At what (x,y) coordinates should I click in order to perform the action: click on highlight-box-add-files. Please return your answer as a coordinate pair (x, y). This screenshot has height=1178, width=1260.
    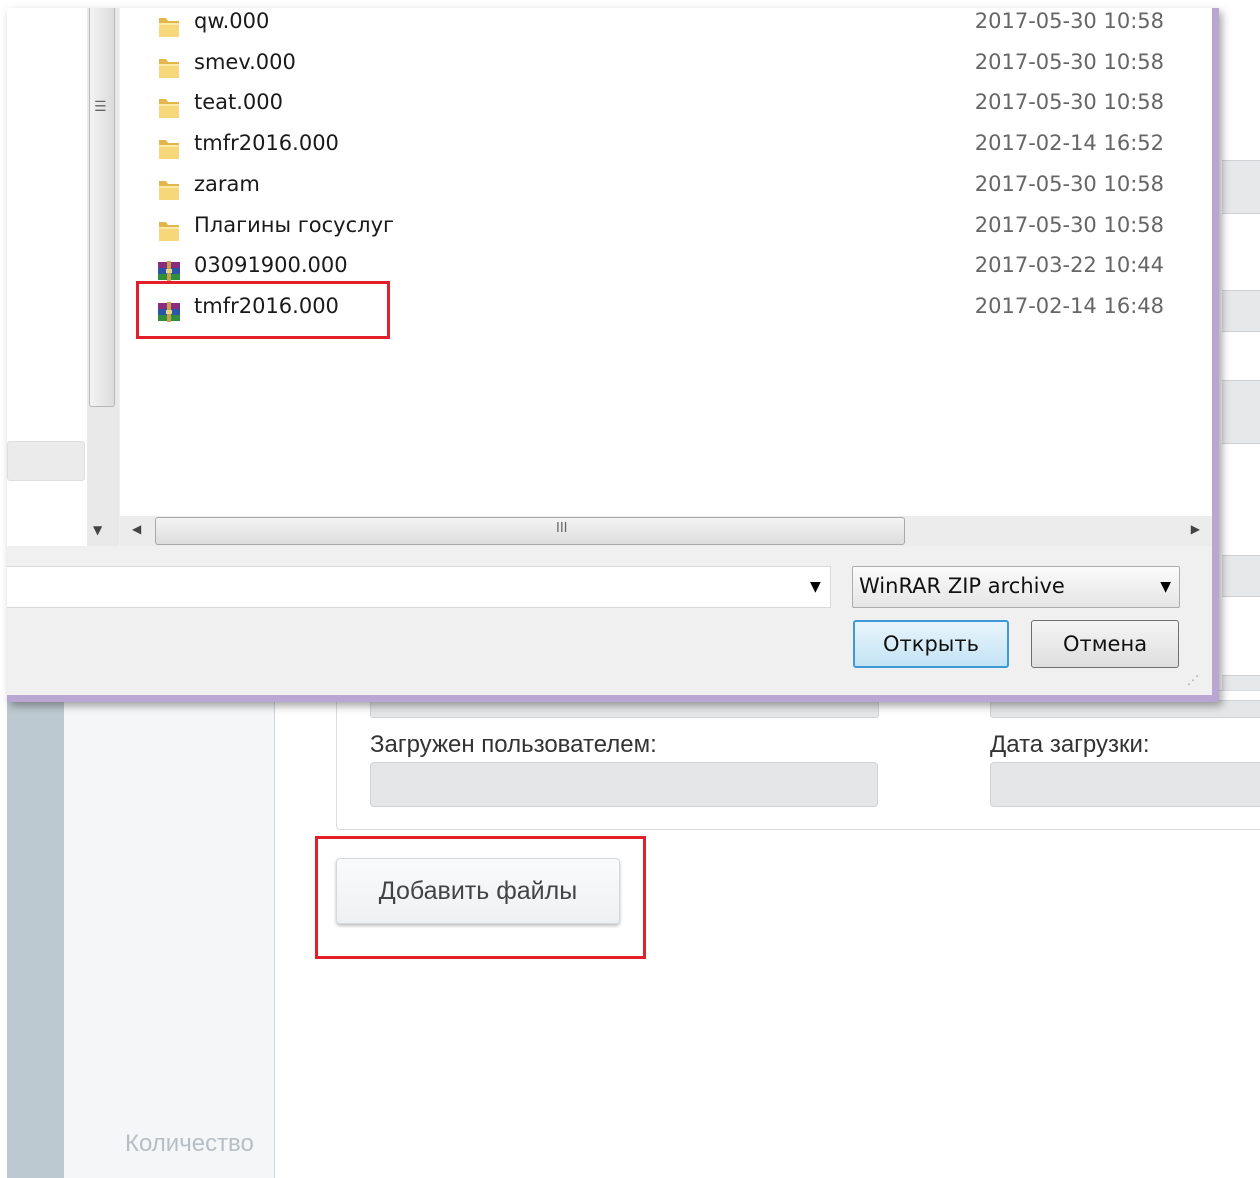
    Looking at the image, I should click on (480, 897).